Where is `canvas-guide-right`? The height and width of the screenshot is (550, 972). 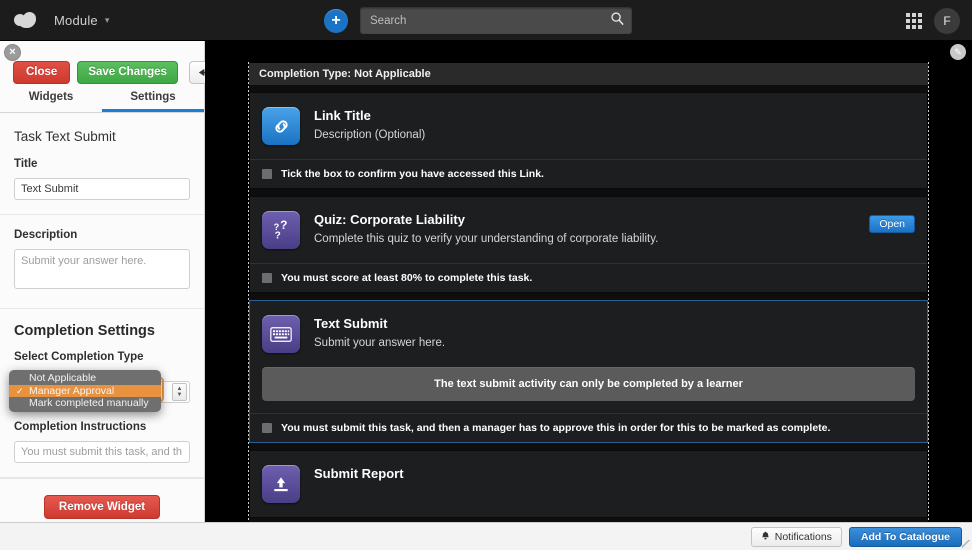 canvas-guide-right is located at coordinates (928, 306).